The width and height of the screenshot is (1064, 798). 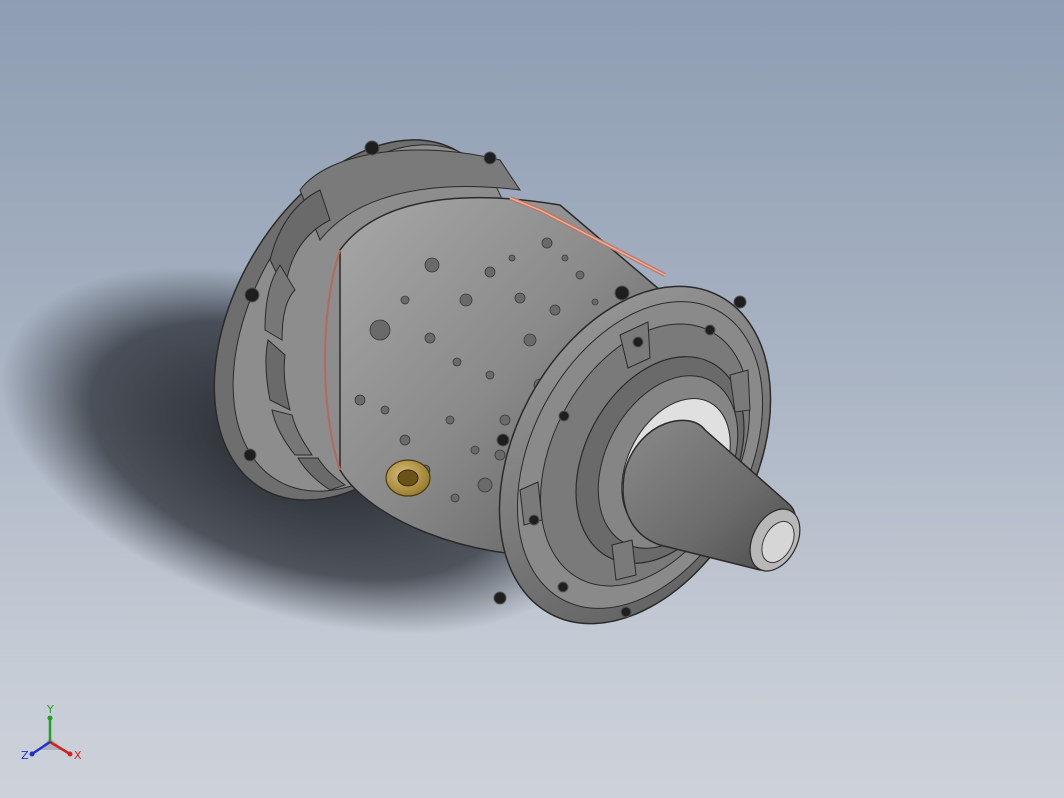 What do you see at coordinates (78, 755) in the screenshot?
I see `x-axis-label: X` at bounding box center [78, 755].